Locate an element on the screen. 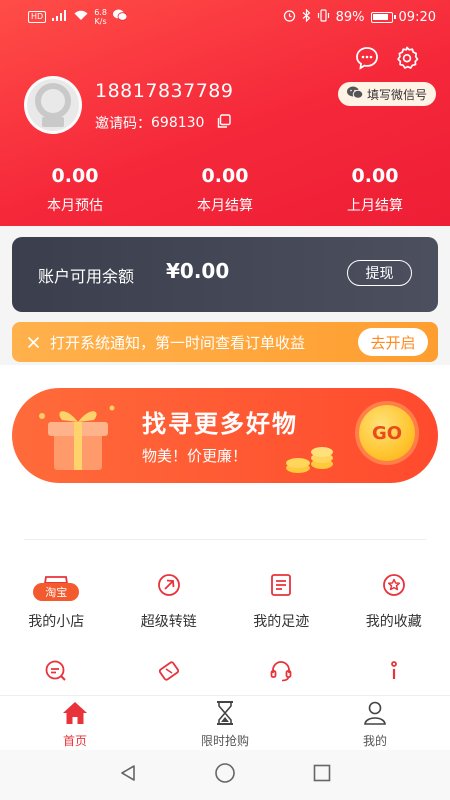 Image resolution: width=450 pixels, height=800 pixels. battery-percent: 89% is located at coordinates (350, 17).